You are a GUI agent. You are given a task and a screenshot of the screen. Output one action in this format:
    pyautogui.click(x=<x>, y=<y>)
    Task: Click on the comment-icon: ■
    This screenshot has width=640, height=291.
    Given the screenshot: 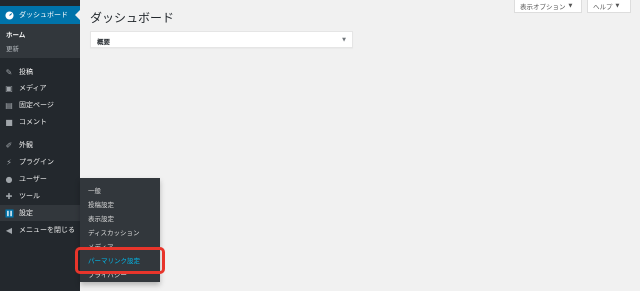 What is the action you would take?
    pyautogui.click(x=9, y=122)
    